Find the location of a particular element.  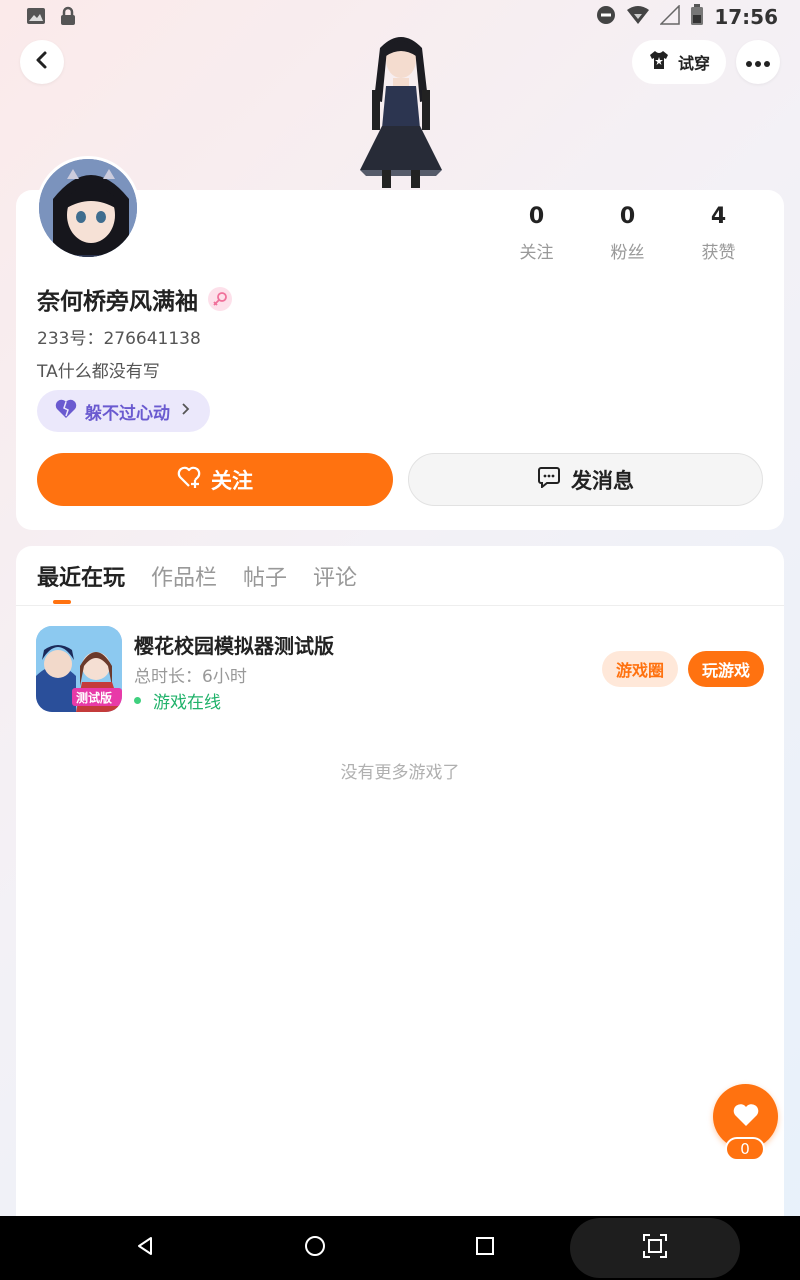

game-title: 樱花校园模拟器测试版 is located at coordinates (234, 646).